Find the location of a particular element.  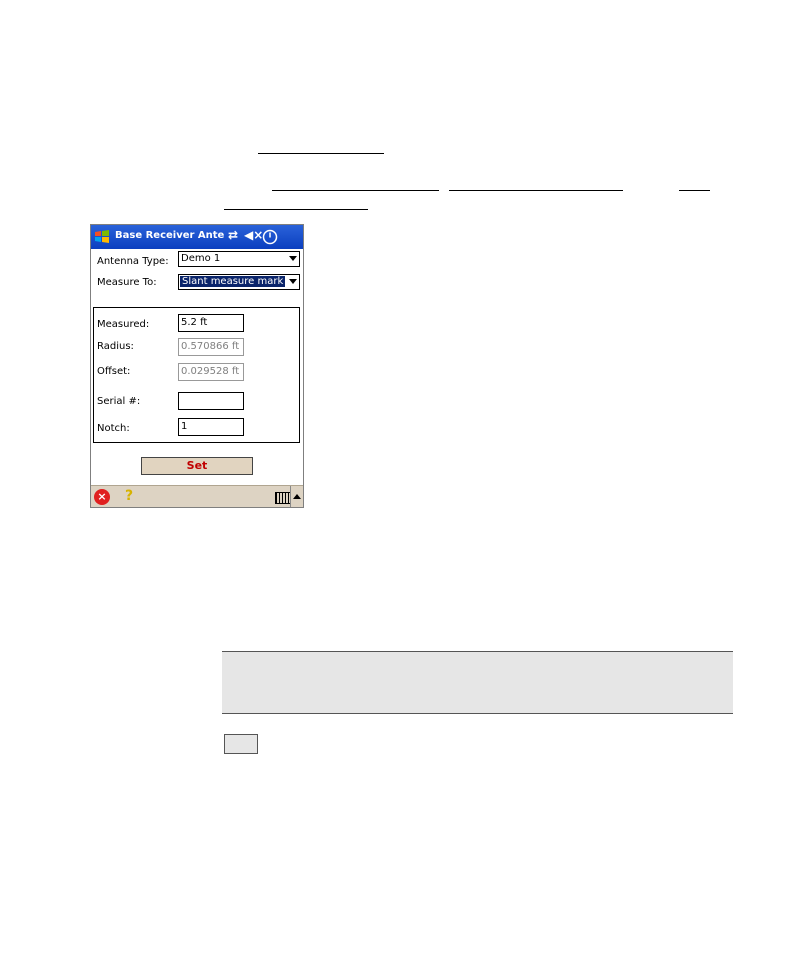

ok-icon is located at coordinates (270, 237).